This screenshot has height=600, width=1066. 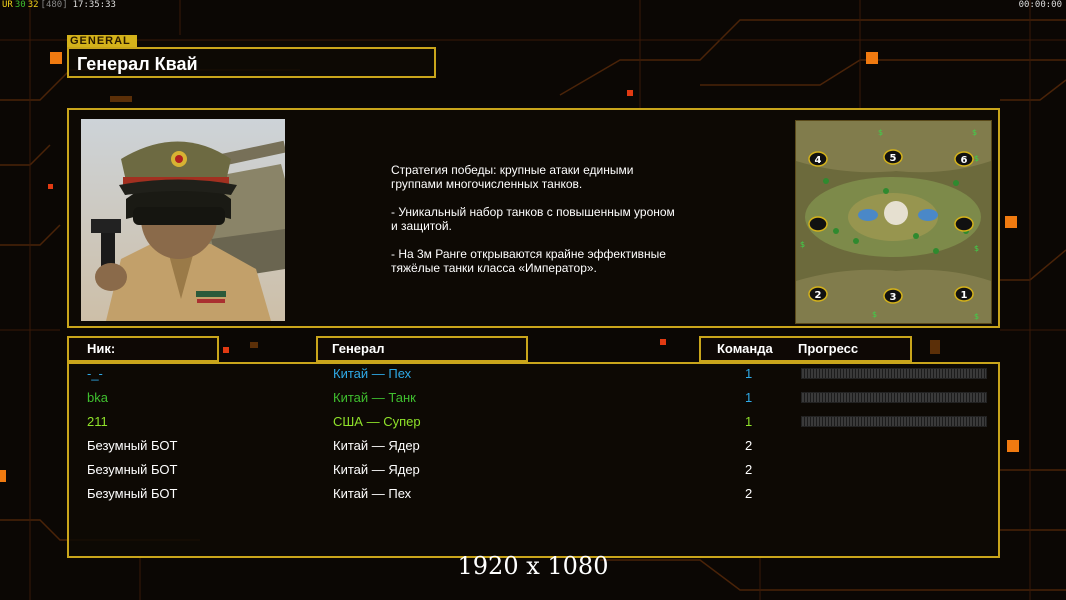 I want to click on general-name: Генерал Квай, so click(x=137, y=64).